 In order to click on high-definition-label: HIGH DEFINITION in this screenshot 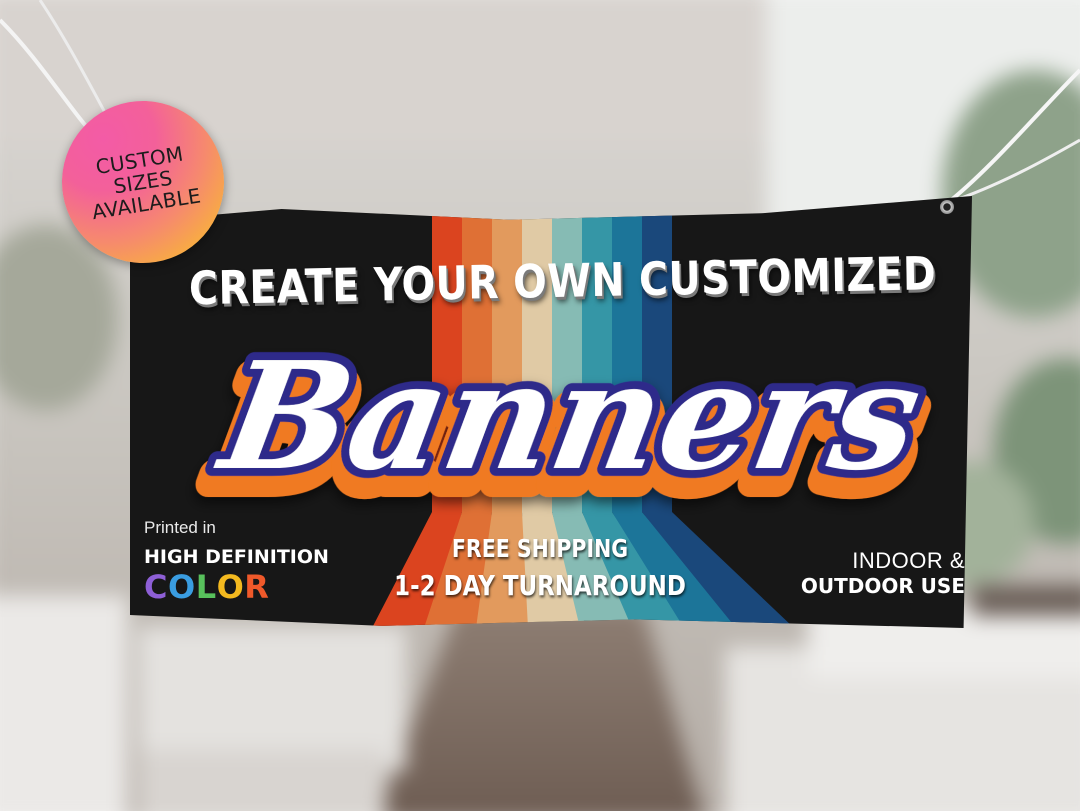, I will do `click(236, 557)`.